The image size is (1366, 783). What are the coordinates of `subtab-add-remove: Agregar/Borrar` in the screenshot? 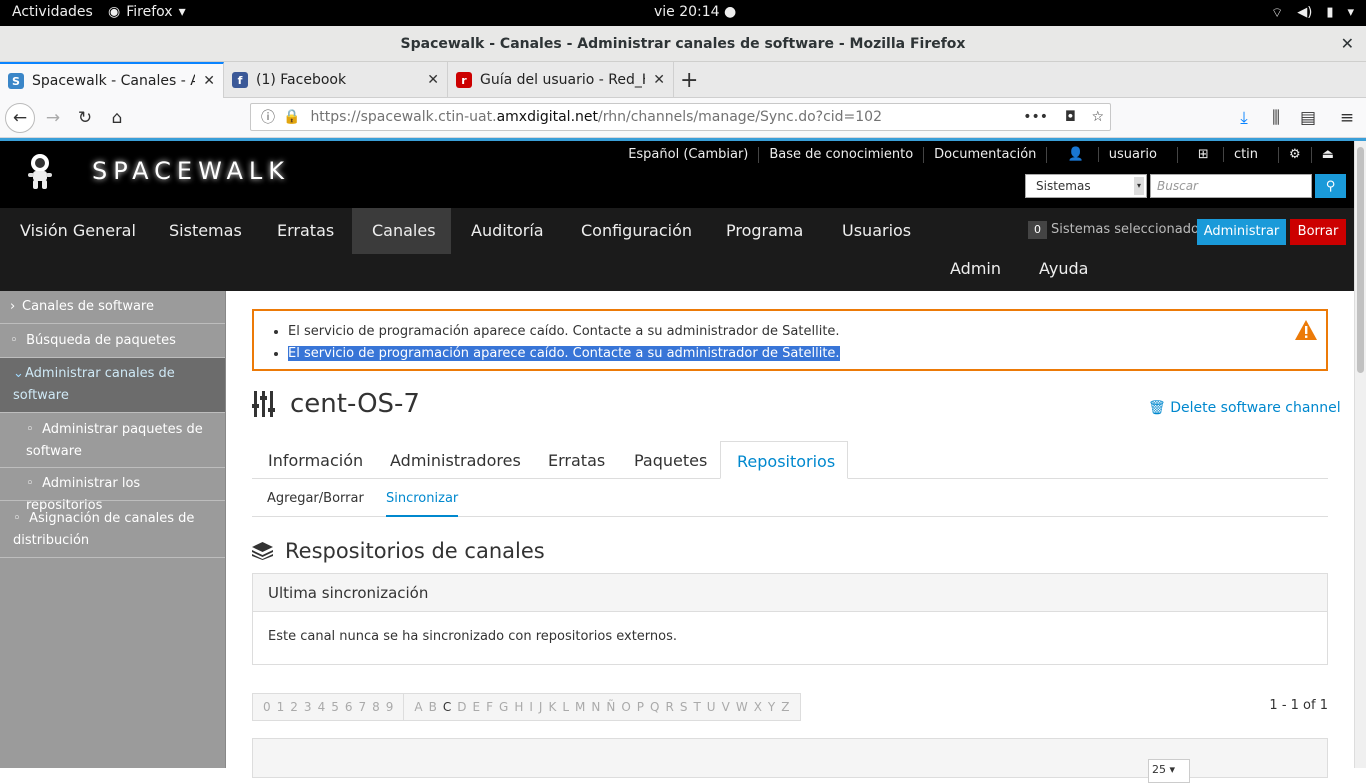 It's located at (315, 502).